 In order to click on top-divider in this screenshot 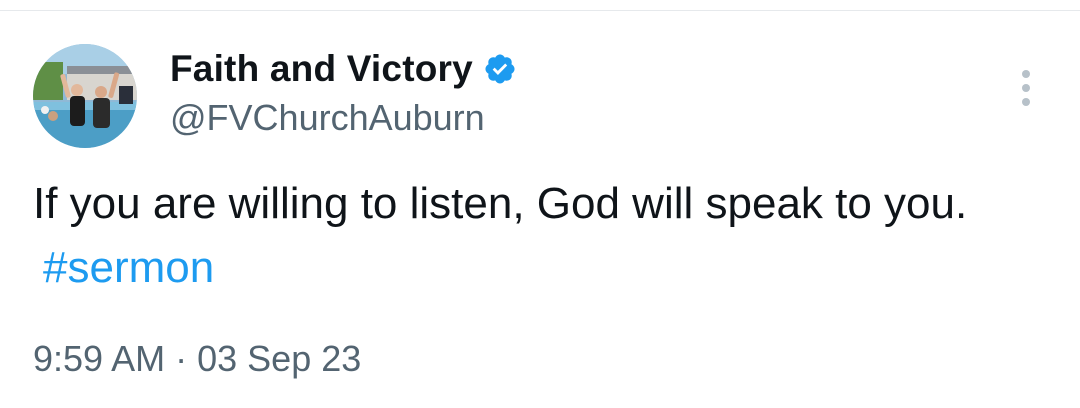, I will do `click(540, 10)`.